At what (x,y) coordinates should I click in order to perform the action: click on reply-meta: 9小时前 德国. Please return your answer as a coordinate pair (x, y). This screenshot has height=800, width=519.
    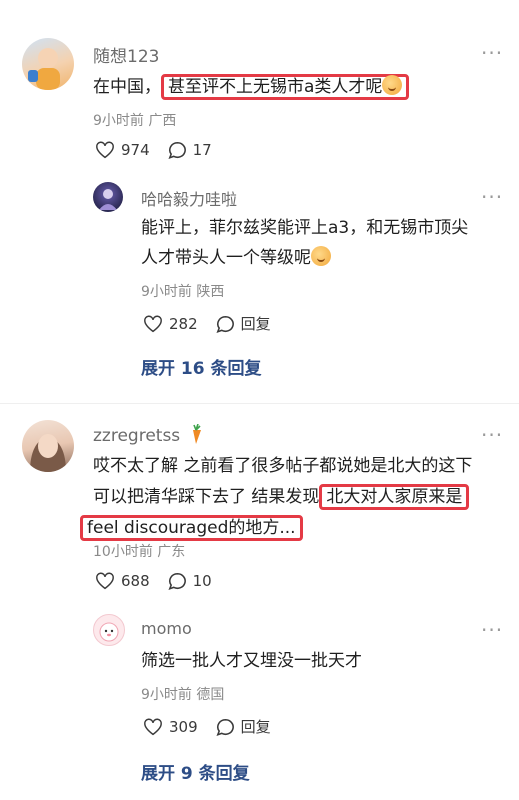
    Looking at the image, I should click on (183, 695).